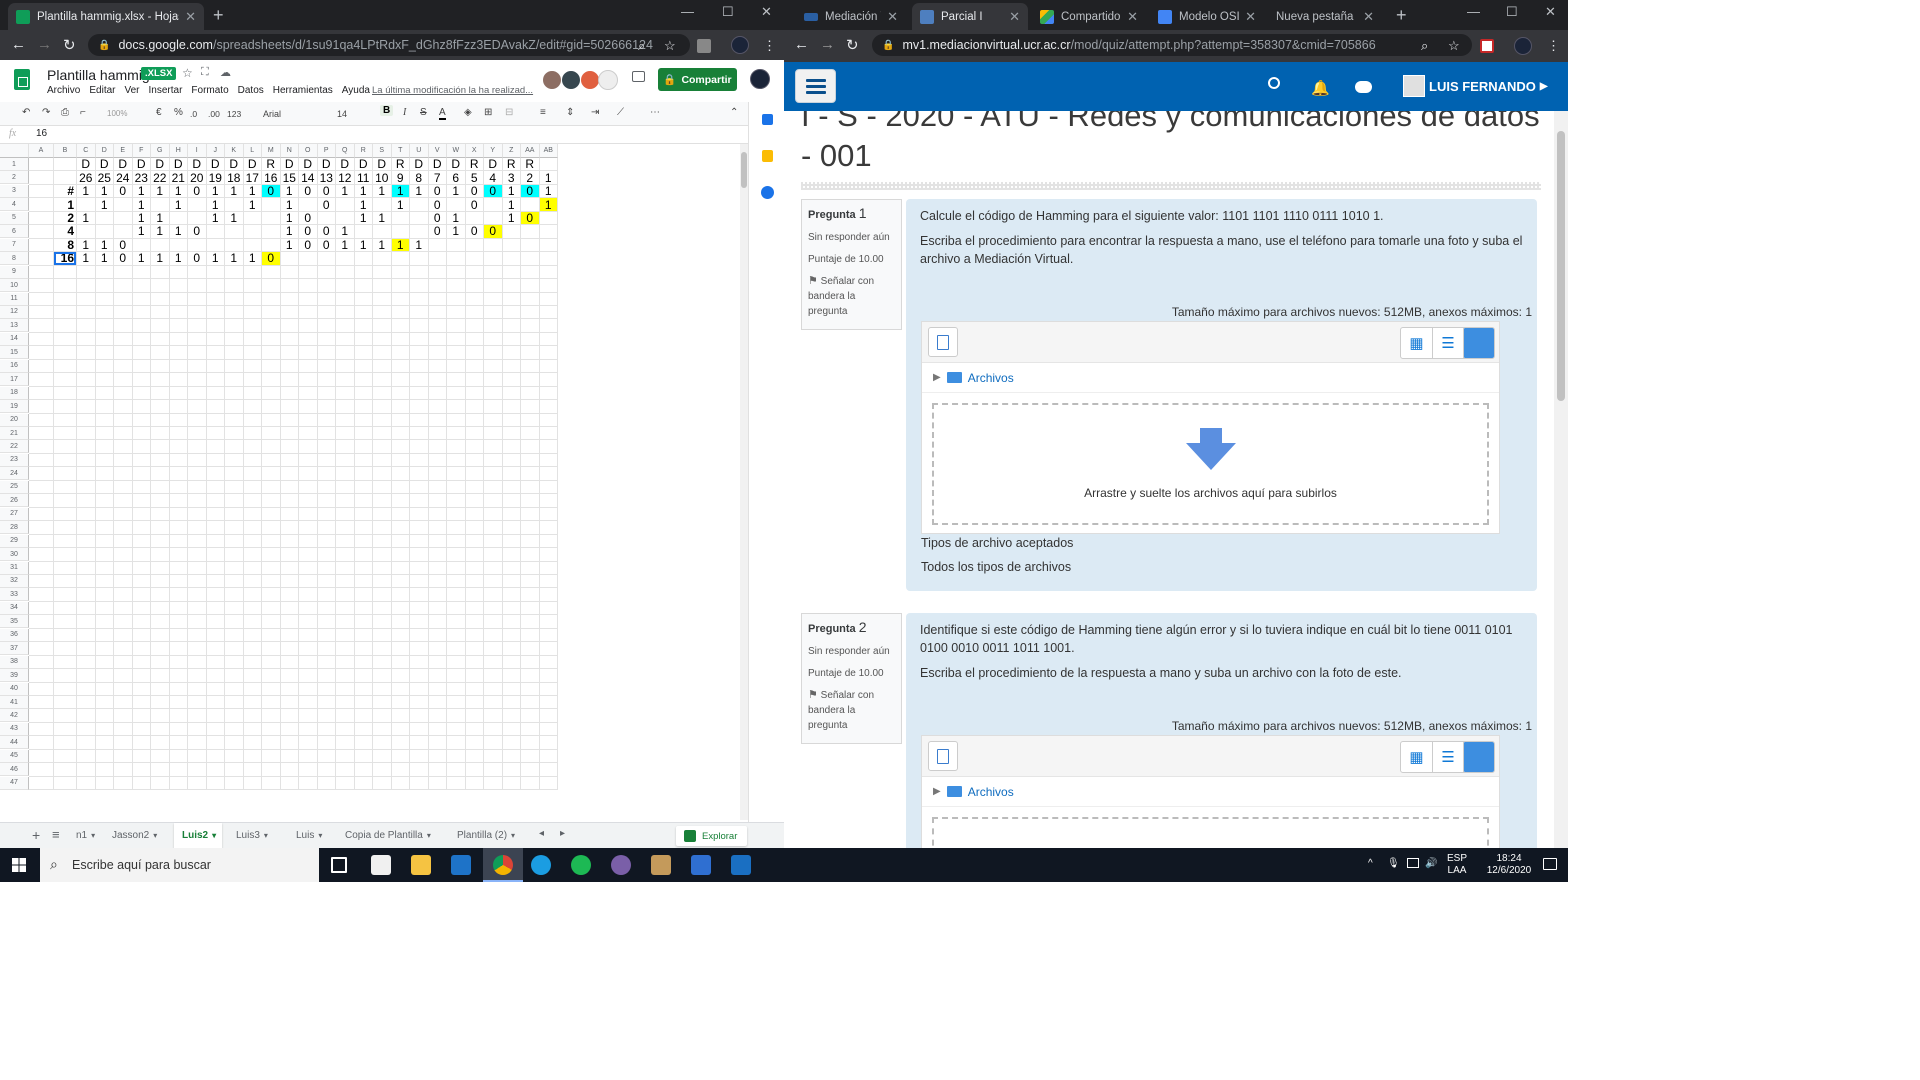 The height and width of the screenshot is (1080, 1920). What do you see at coordinates (1393, 864) in the screenshot?
I see `microphone-icon: 🎙` at bounding box center [1393, 864].